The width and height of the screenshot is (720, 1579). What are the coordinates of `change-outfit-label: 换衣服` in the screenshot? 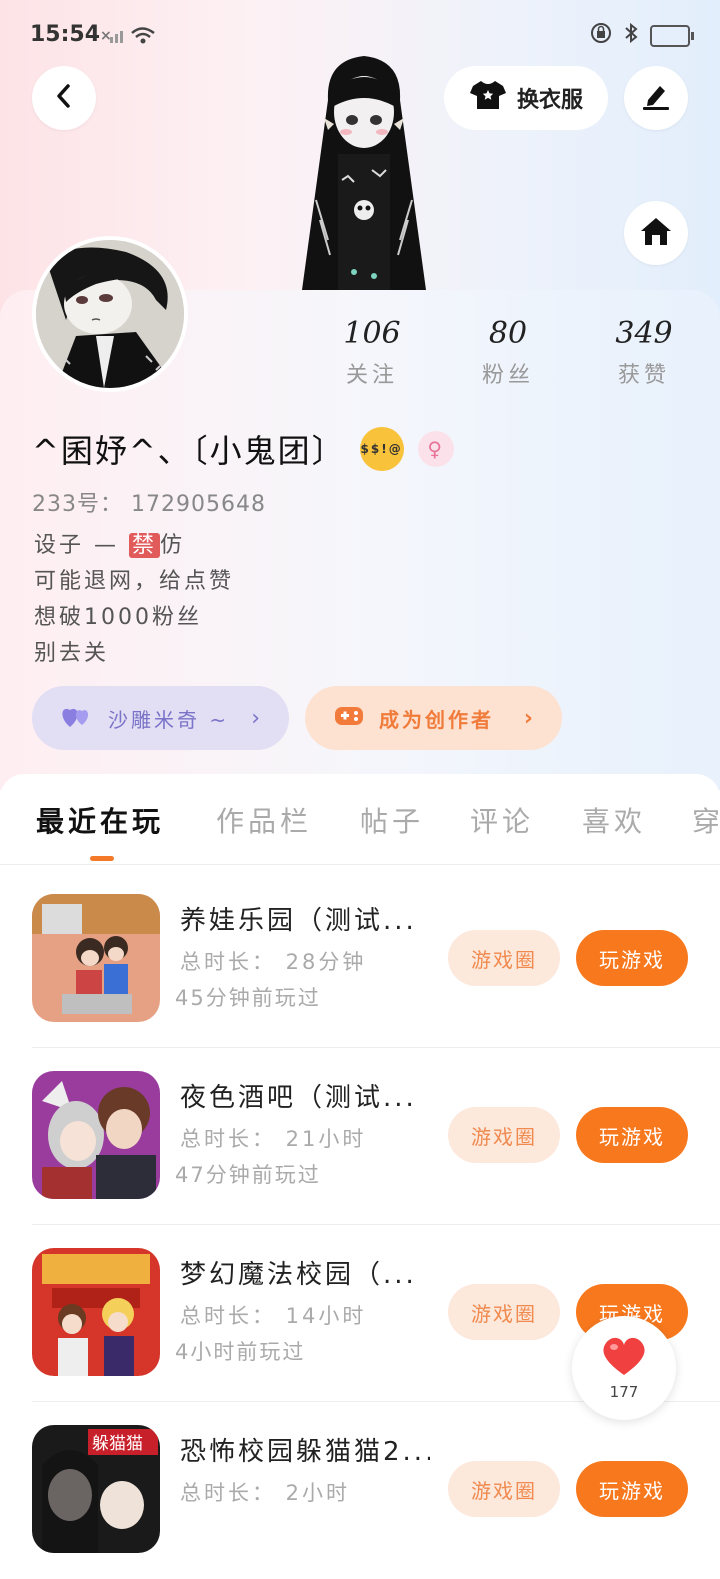 It's located at (549, 100).